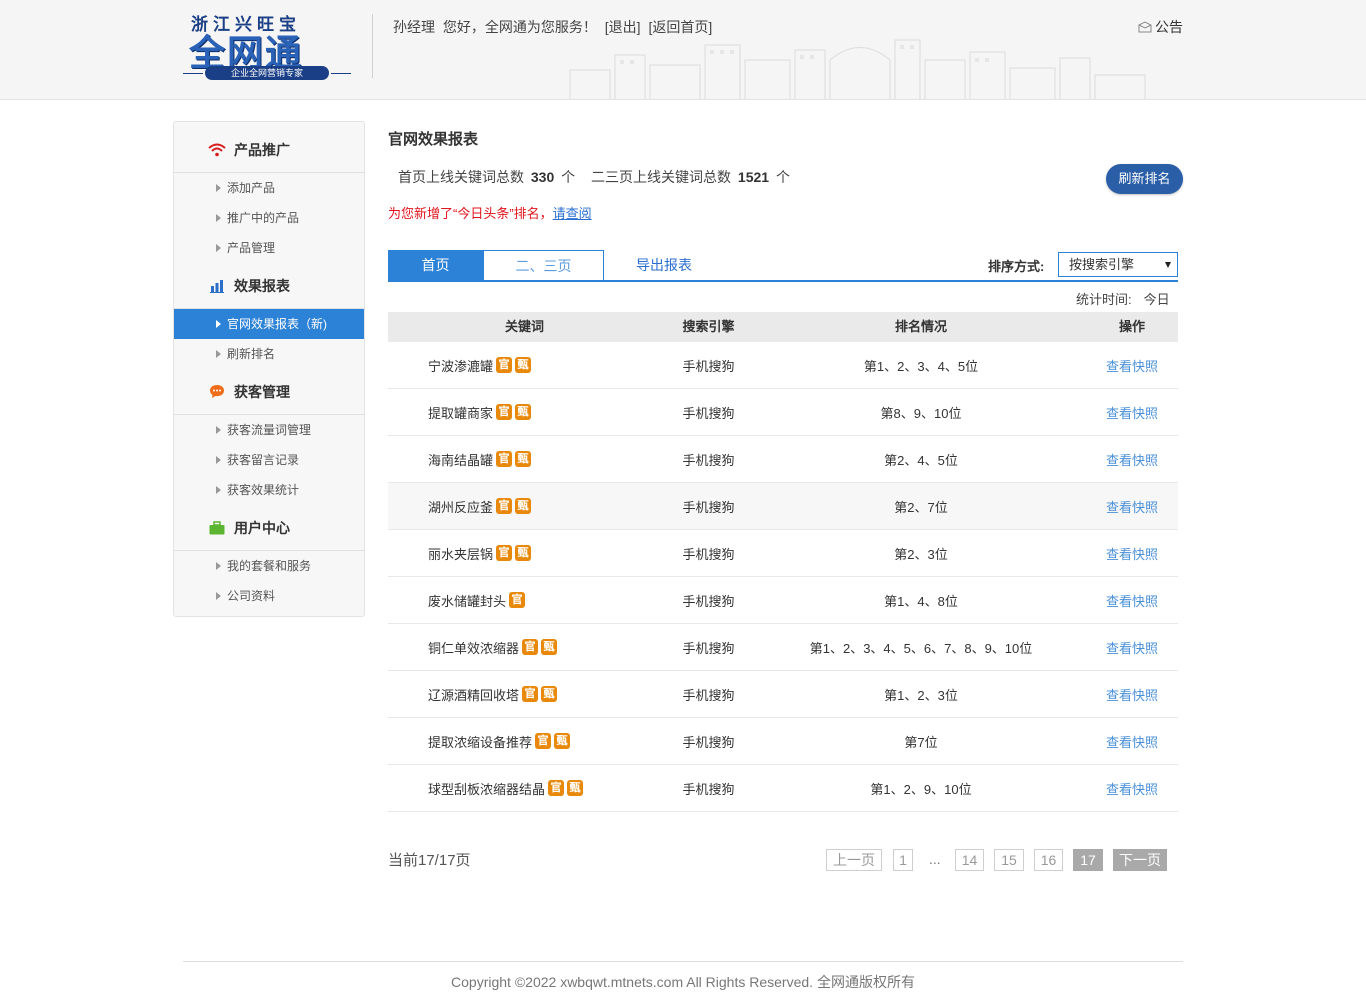  Describe the element at coordinates (921, 742) in the screenshot. I see `rank-cell: 第7位` at that location.